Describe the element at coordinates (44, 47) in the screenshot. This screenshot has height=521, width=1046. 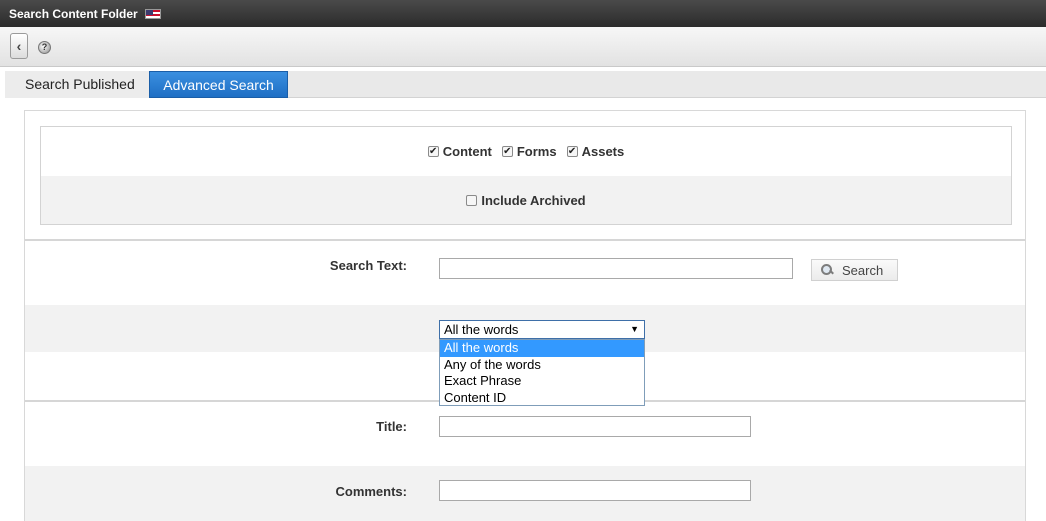
I see `help-icon: ?` at that location.